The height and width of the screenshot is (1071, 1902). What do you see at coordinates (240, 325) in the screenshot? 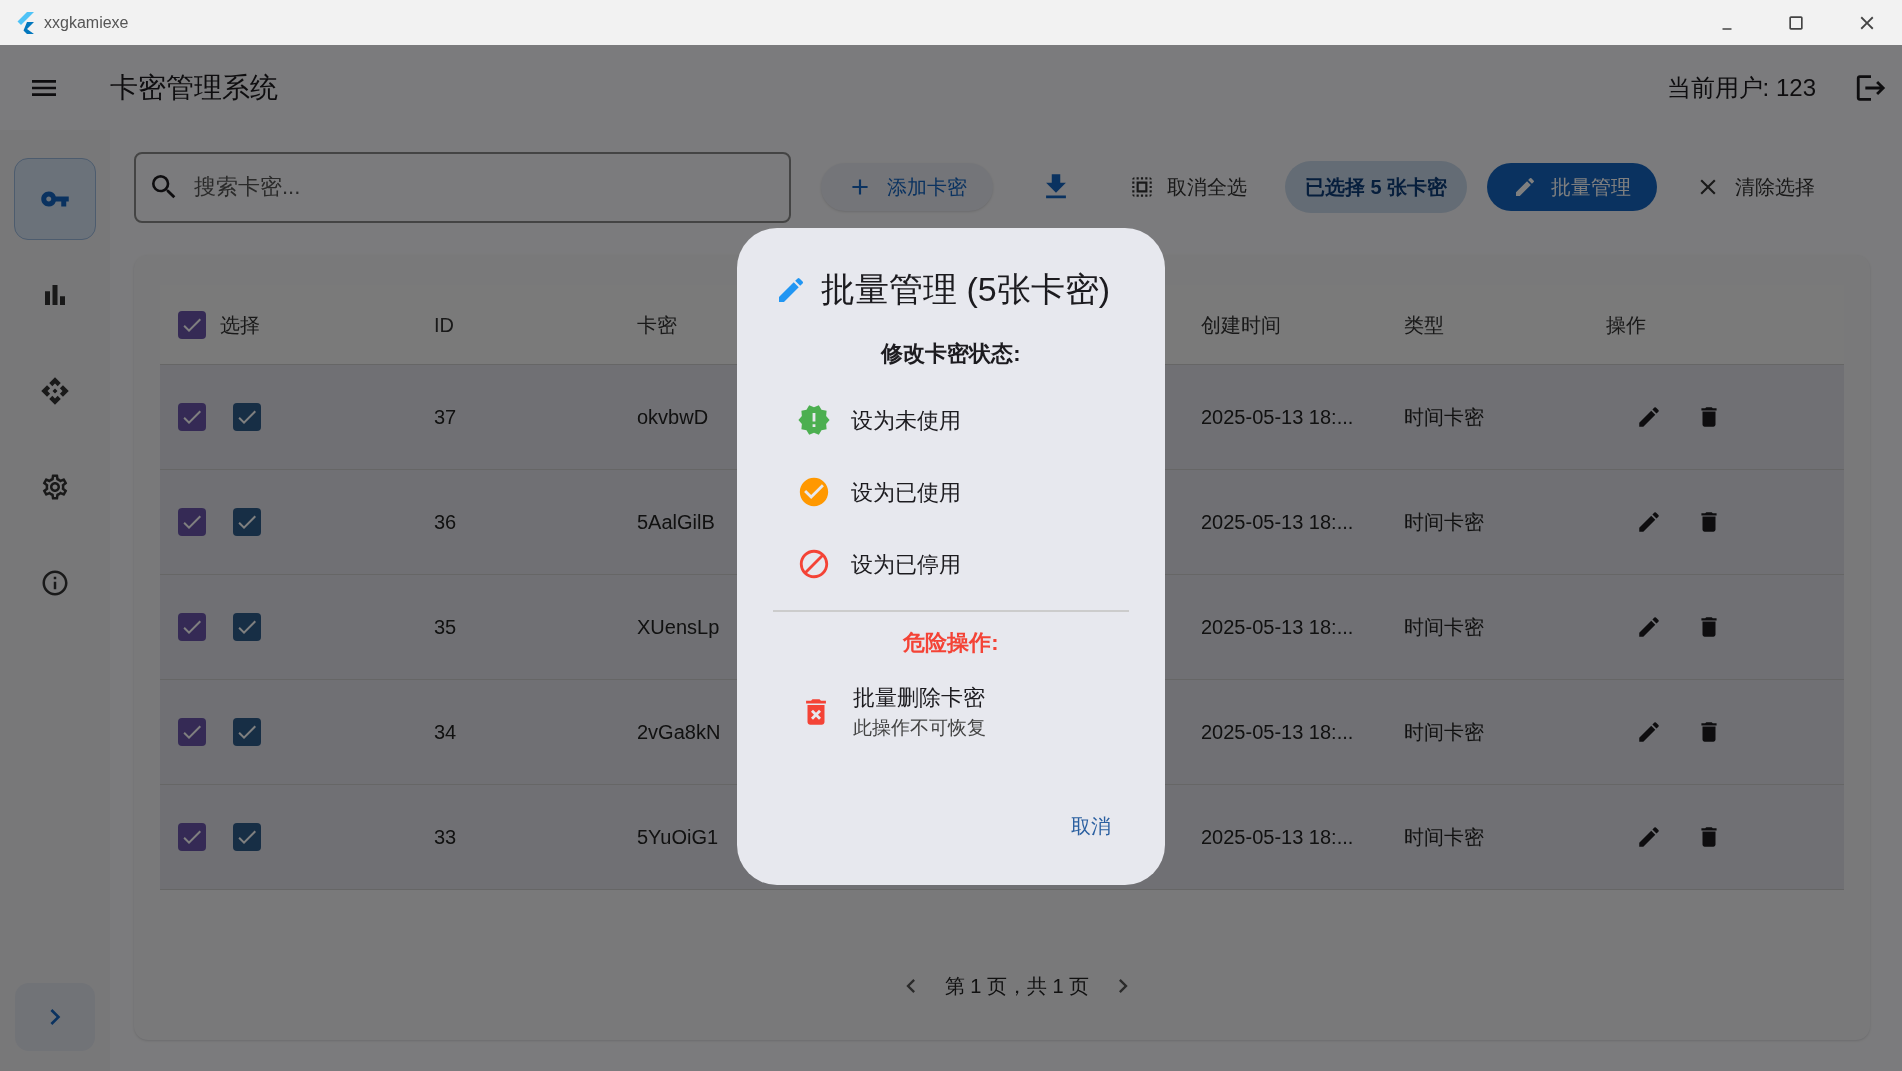
I see `column-header: 选择` at bounding box center [240, 325].